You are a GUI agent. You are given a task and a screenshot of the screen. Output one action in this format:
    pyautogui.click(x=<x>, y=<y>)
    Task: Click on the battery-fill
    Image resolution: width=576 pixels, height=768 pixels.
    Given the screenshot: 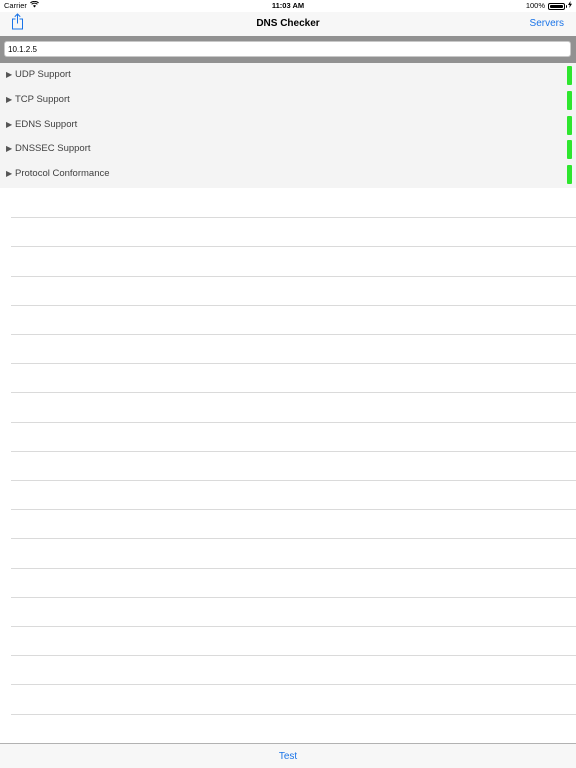 What is the action you would take?
    pyautogui.click(x=556, y=6)
    